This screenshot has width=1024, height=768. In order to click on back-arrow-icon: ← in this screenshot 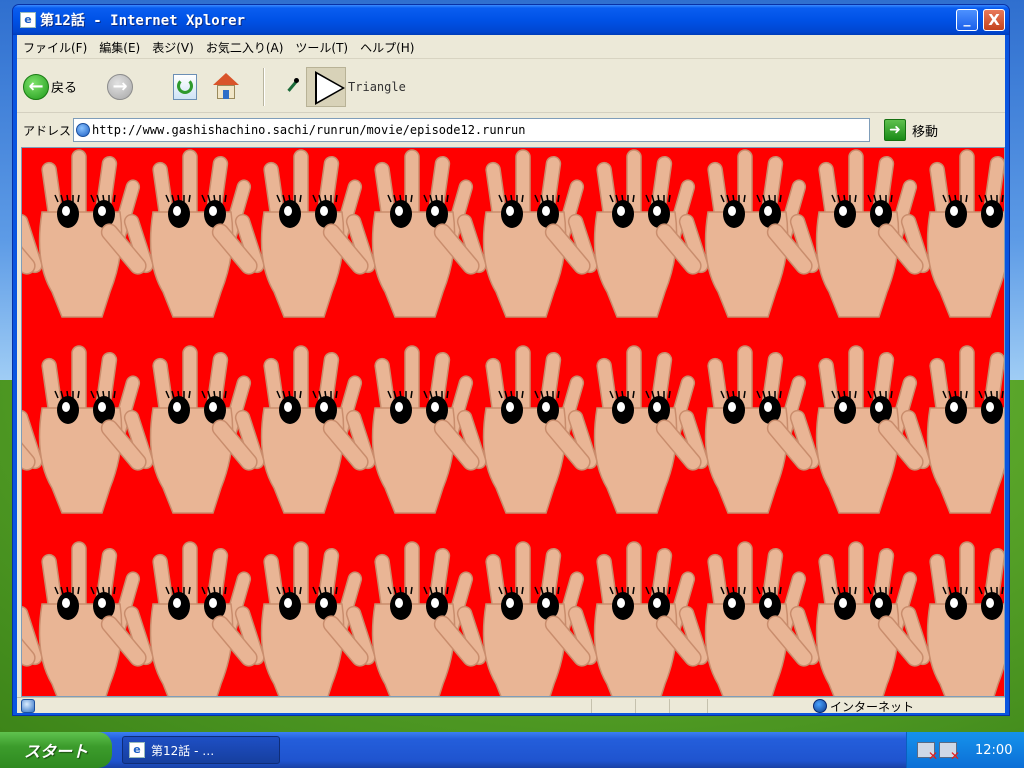, I will do `click(36, 86)`.